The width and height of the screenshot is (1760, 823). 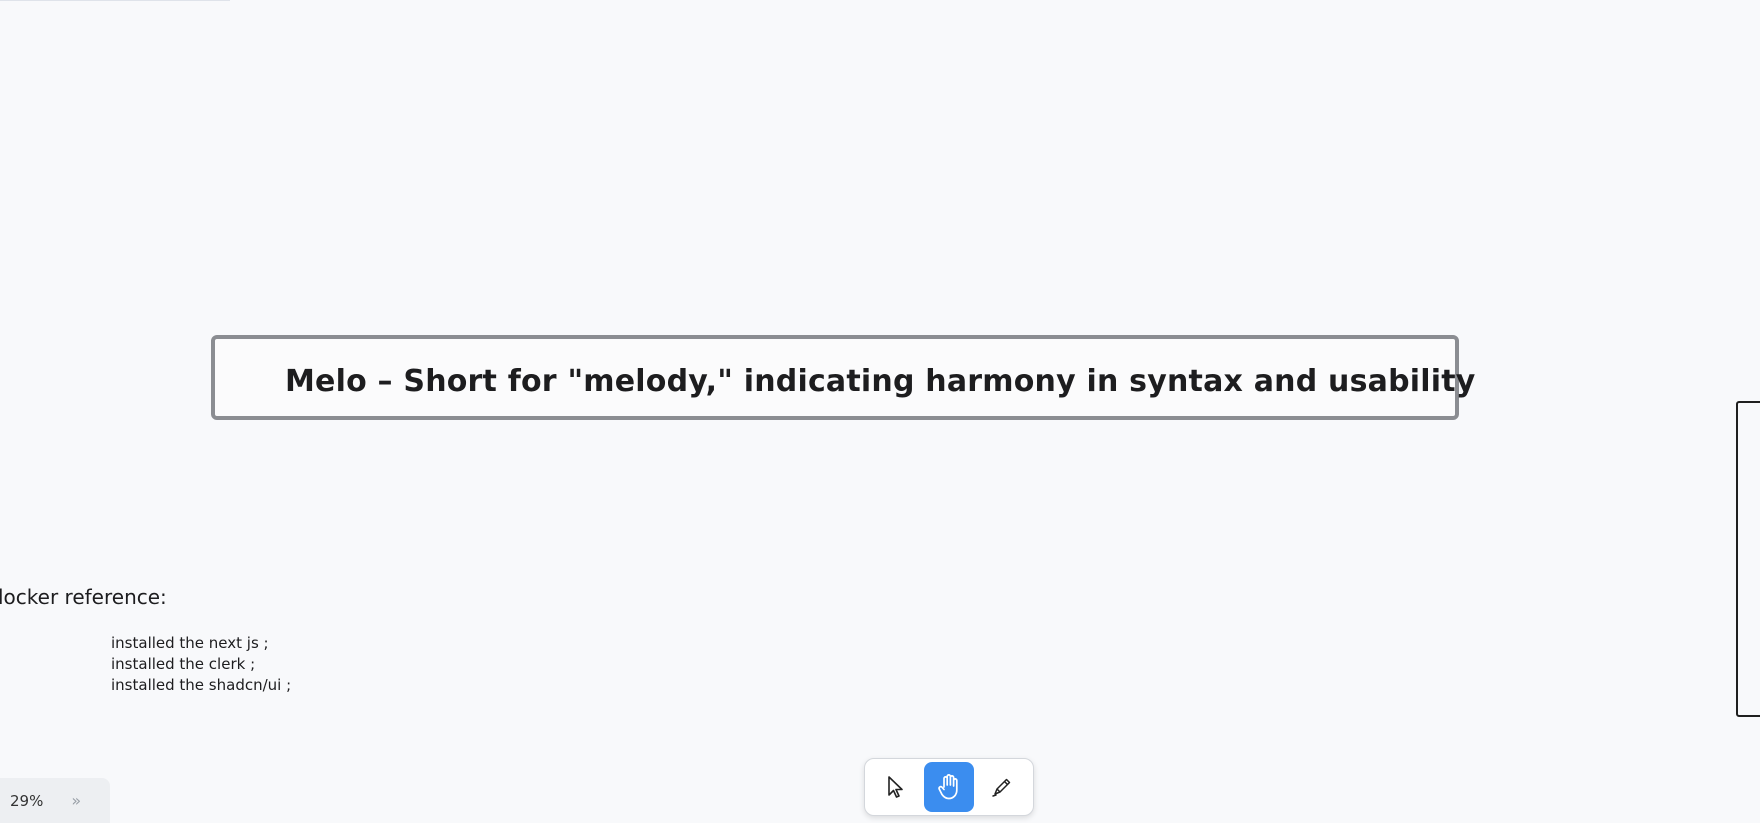 What do you see at coordinates (76, 800) in the screenshot?
I see `expand-chevrons-icon: ››` at bounding box center [76, 800].